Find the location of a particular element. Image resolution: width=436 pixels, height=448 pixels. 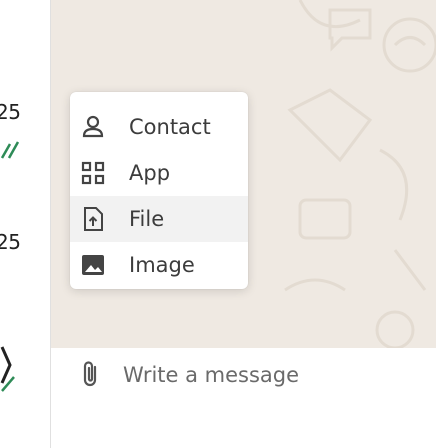

menu-item-file: File is located at coordinates (159, 219).